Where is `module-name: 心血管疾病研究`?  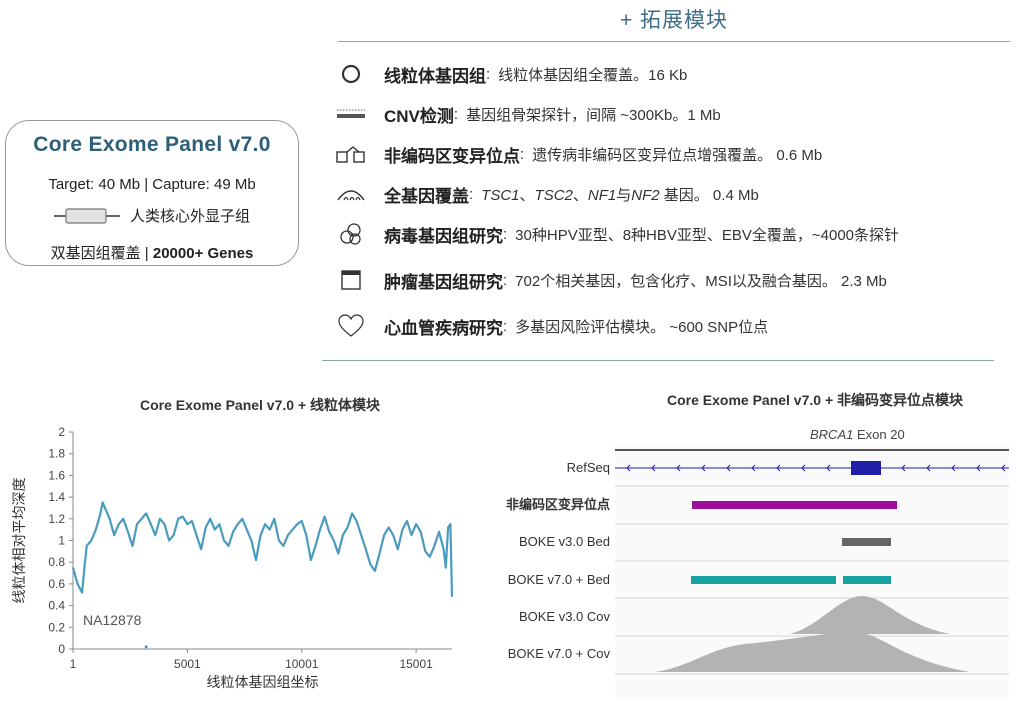 module-name: 心血管疾病研究 is located at coordinates (443, 328).